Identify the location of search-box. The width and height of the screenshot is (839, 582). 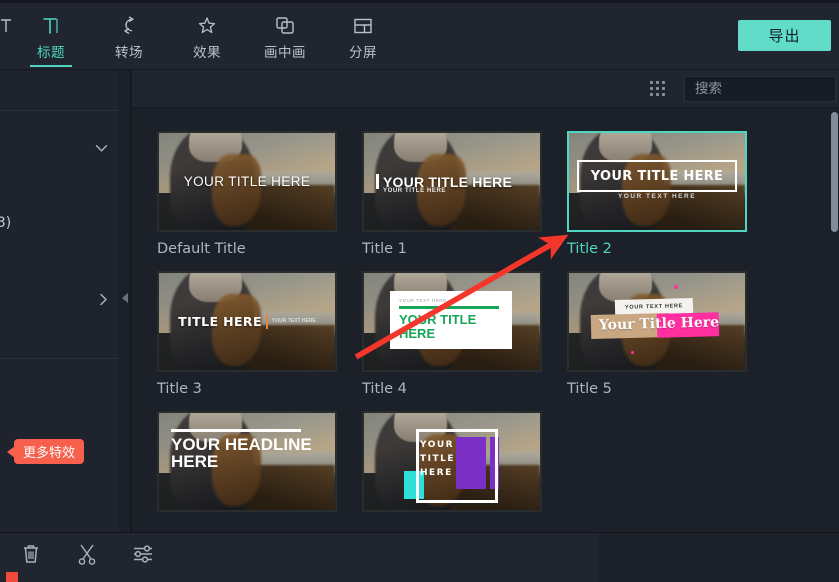
(761, 89).